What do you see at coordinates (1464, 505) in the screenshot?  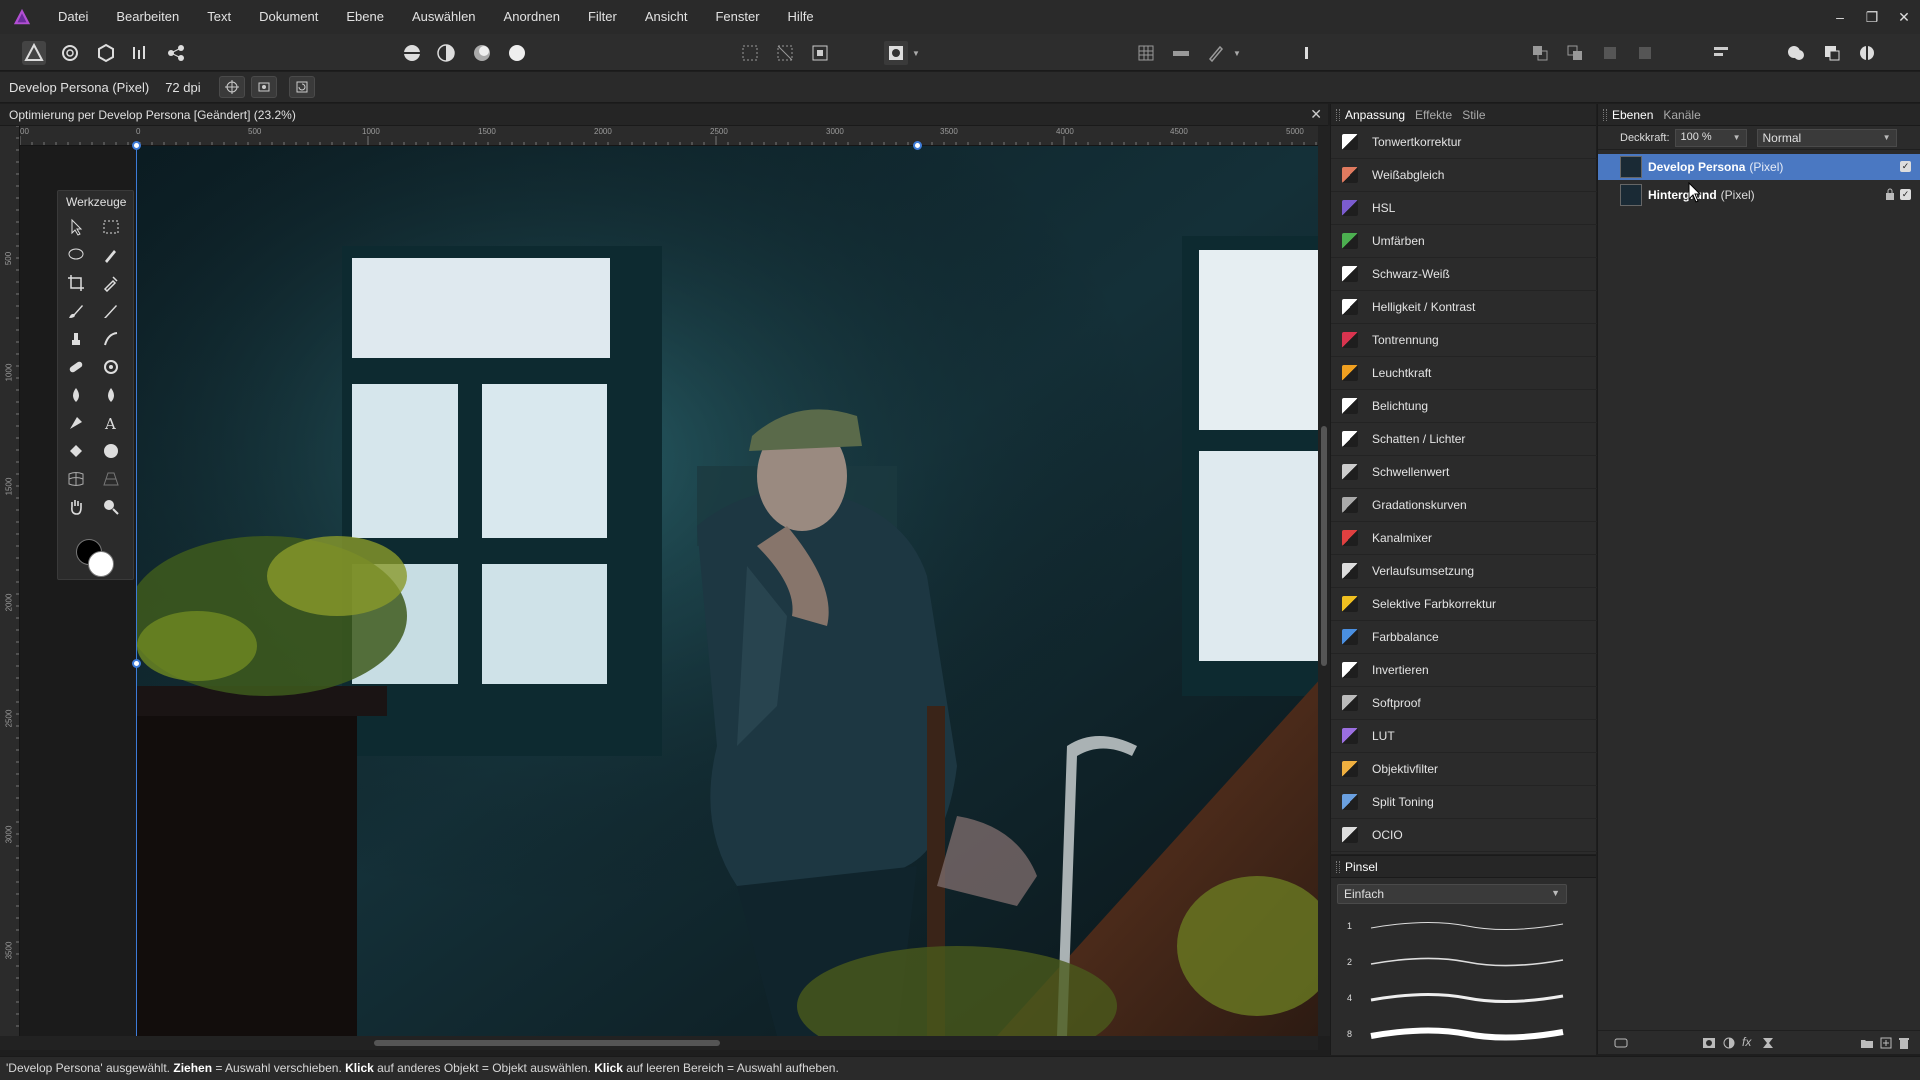 I see `adjustment-item: Gradationskurven` at bounding box center [1464, 505].